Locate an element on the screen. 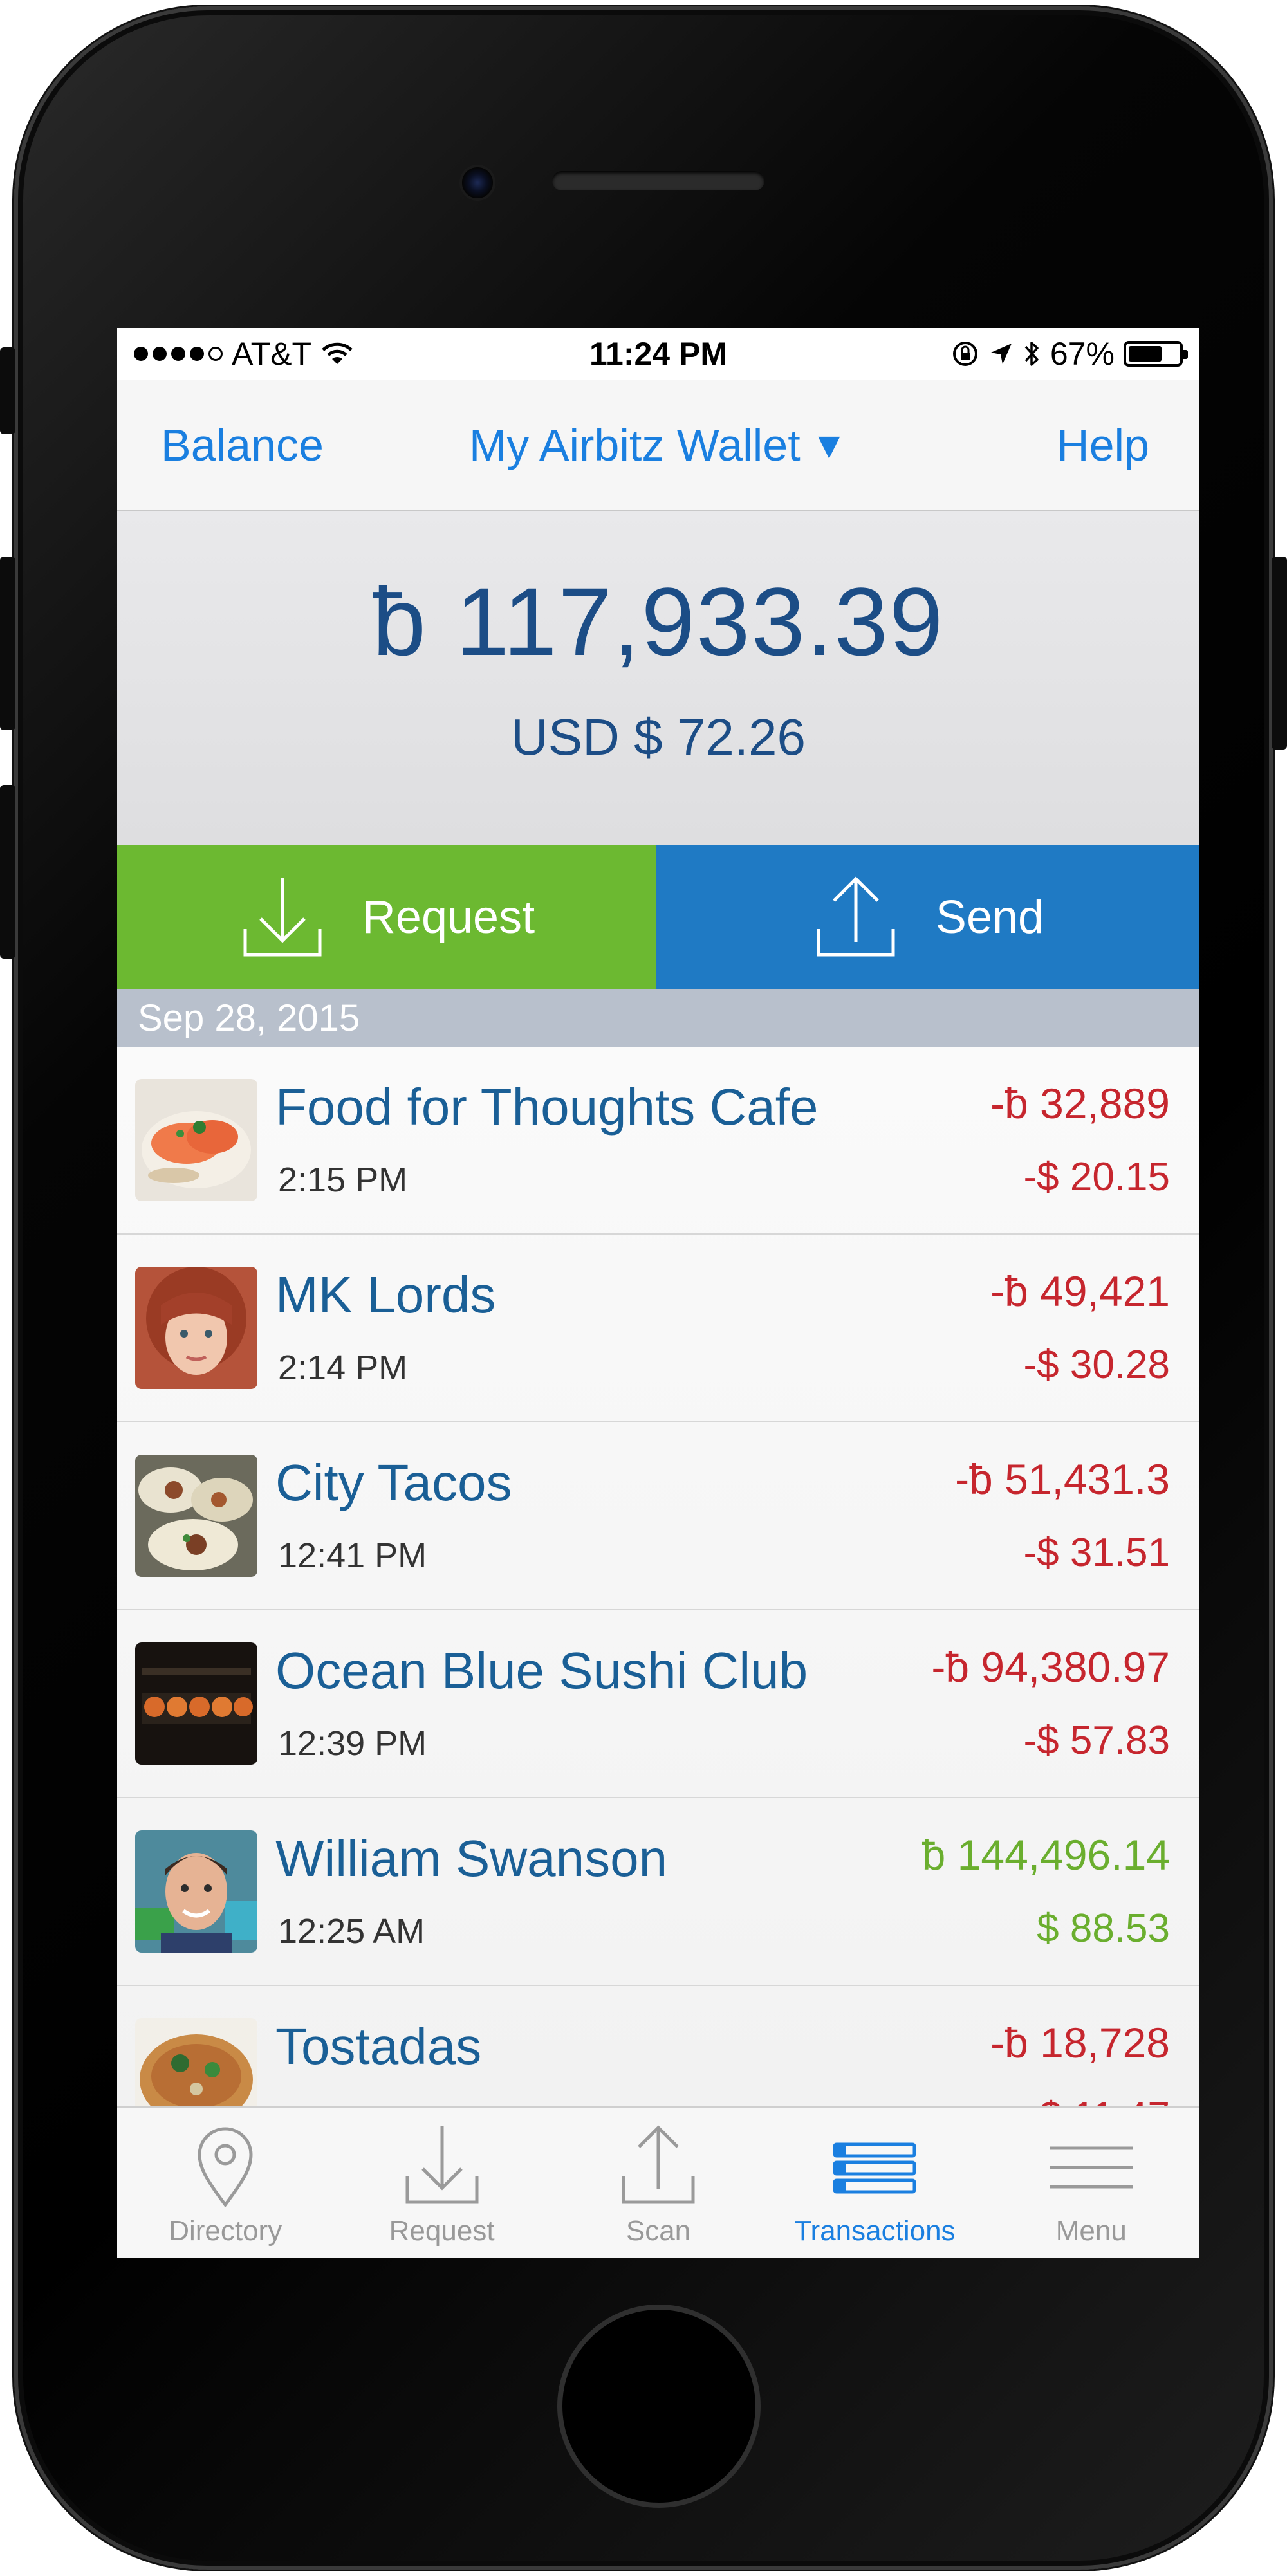 This screenshot has width=1287, height=2576. hamburger-menu-icon is located at coordinates (1091, 2167).